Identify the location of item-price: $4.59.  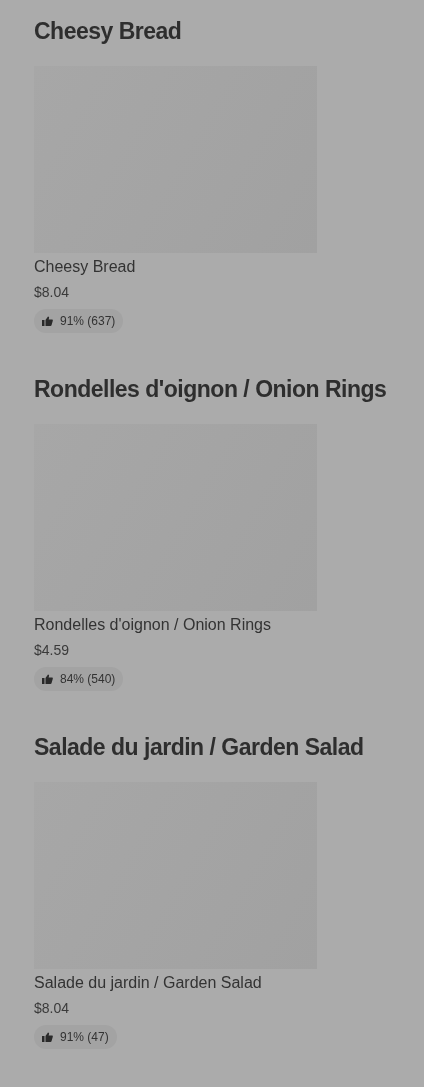
(52, 650).